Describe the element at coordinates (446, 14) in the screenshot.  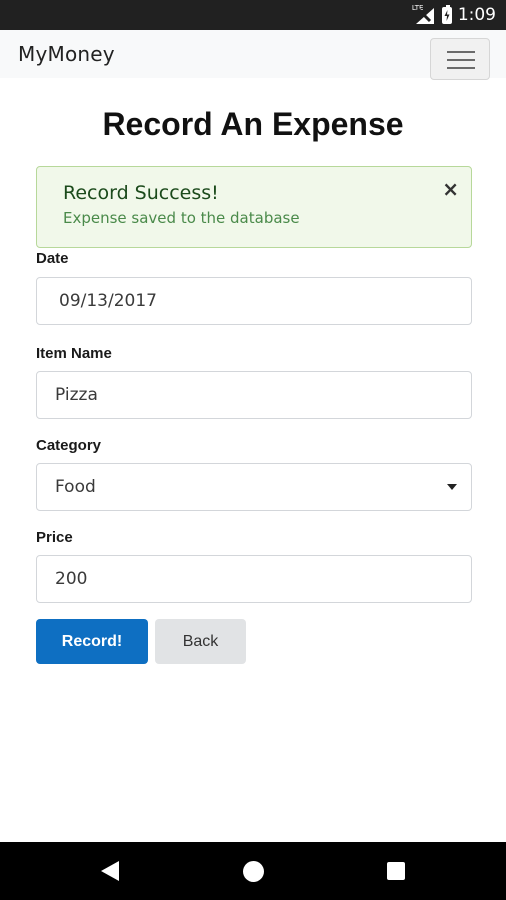
I see `battery-icon` at that location.